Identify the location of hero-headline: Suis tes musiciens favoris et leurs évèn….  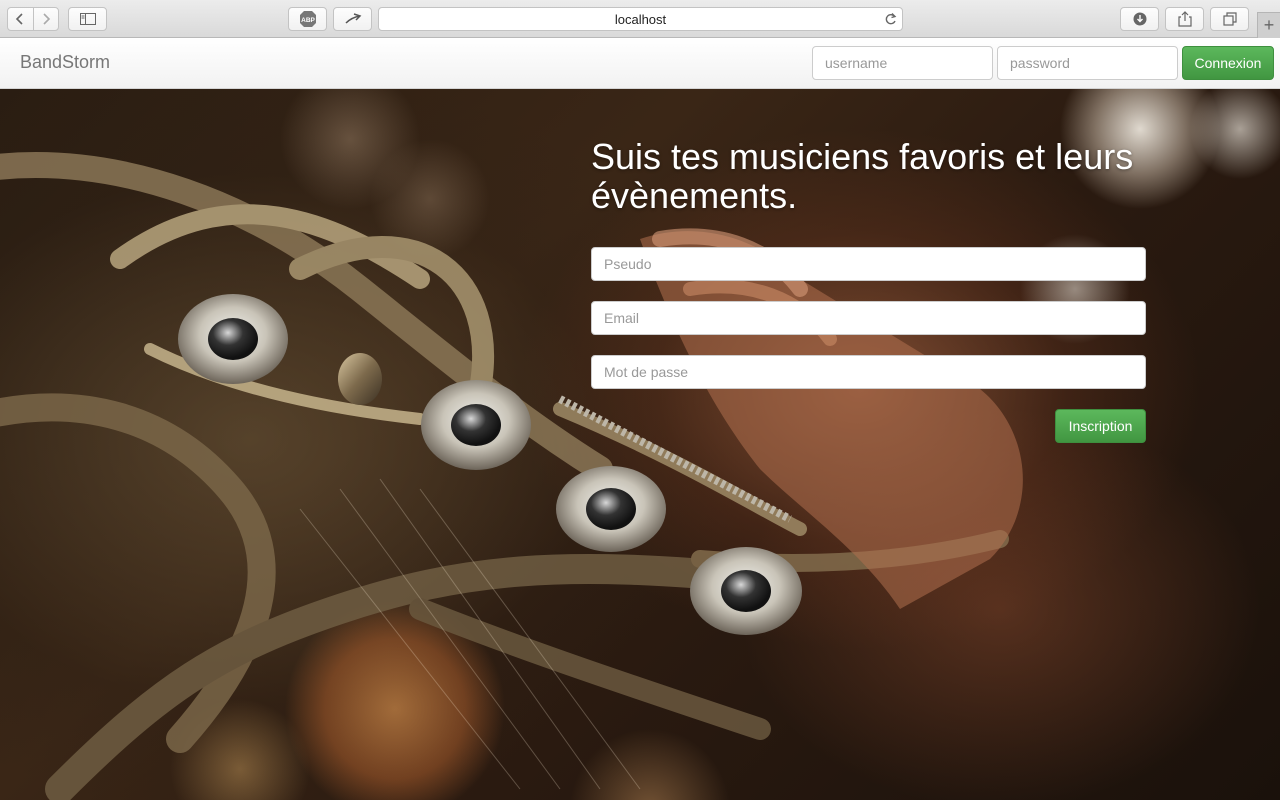
(862, 176).